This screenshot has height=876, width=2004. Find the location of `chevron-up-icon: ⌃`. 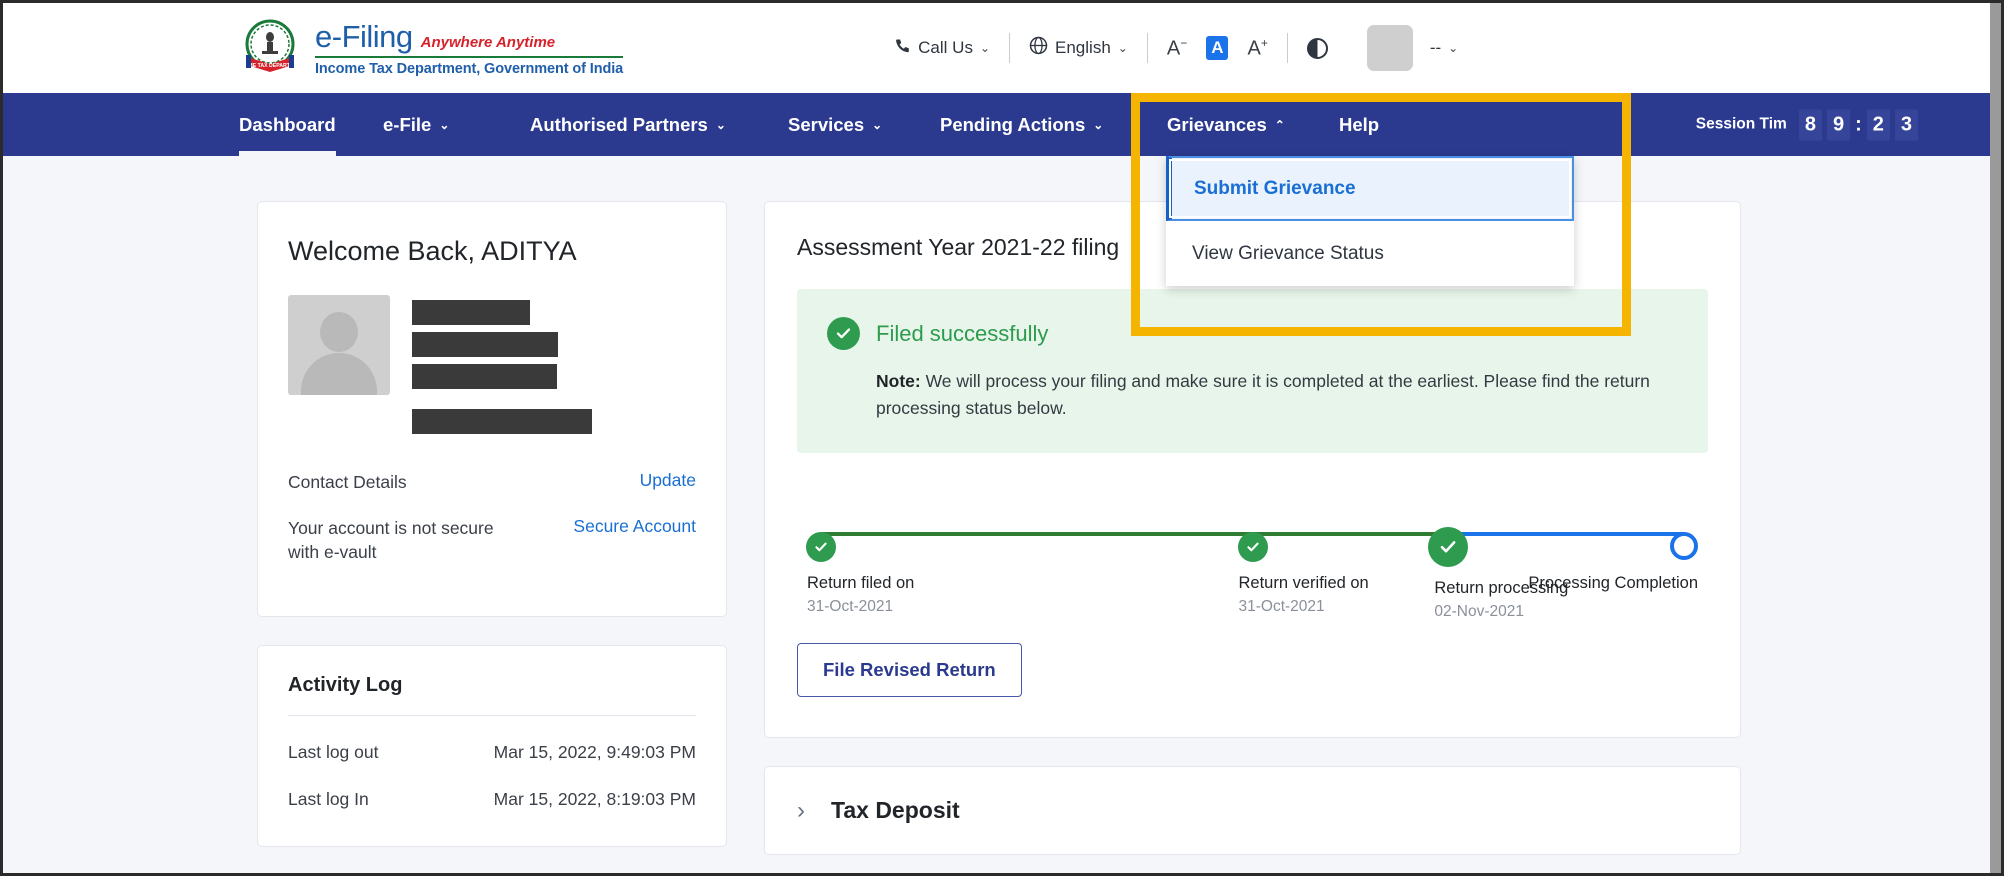

chevron-up-icon: ⌃ is located at coordinates (1279, 124).